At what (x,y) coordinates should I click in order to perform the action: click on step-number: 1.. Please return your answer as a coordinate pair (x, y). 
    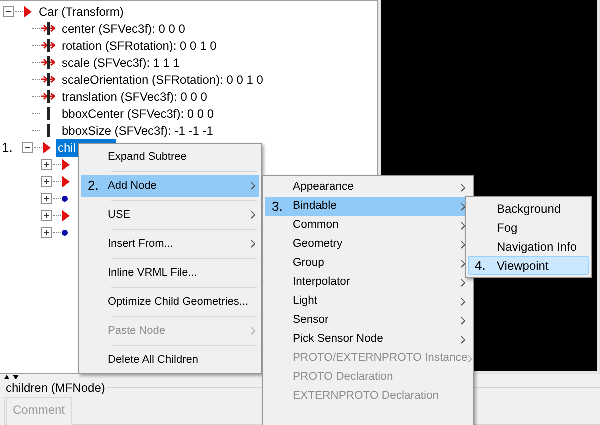
    Looking at the image, I should click on (7, 147).